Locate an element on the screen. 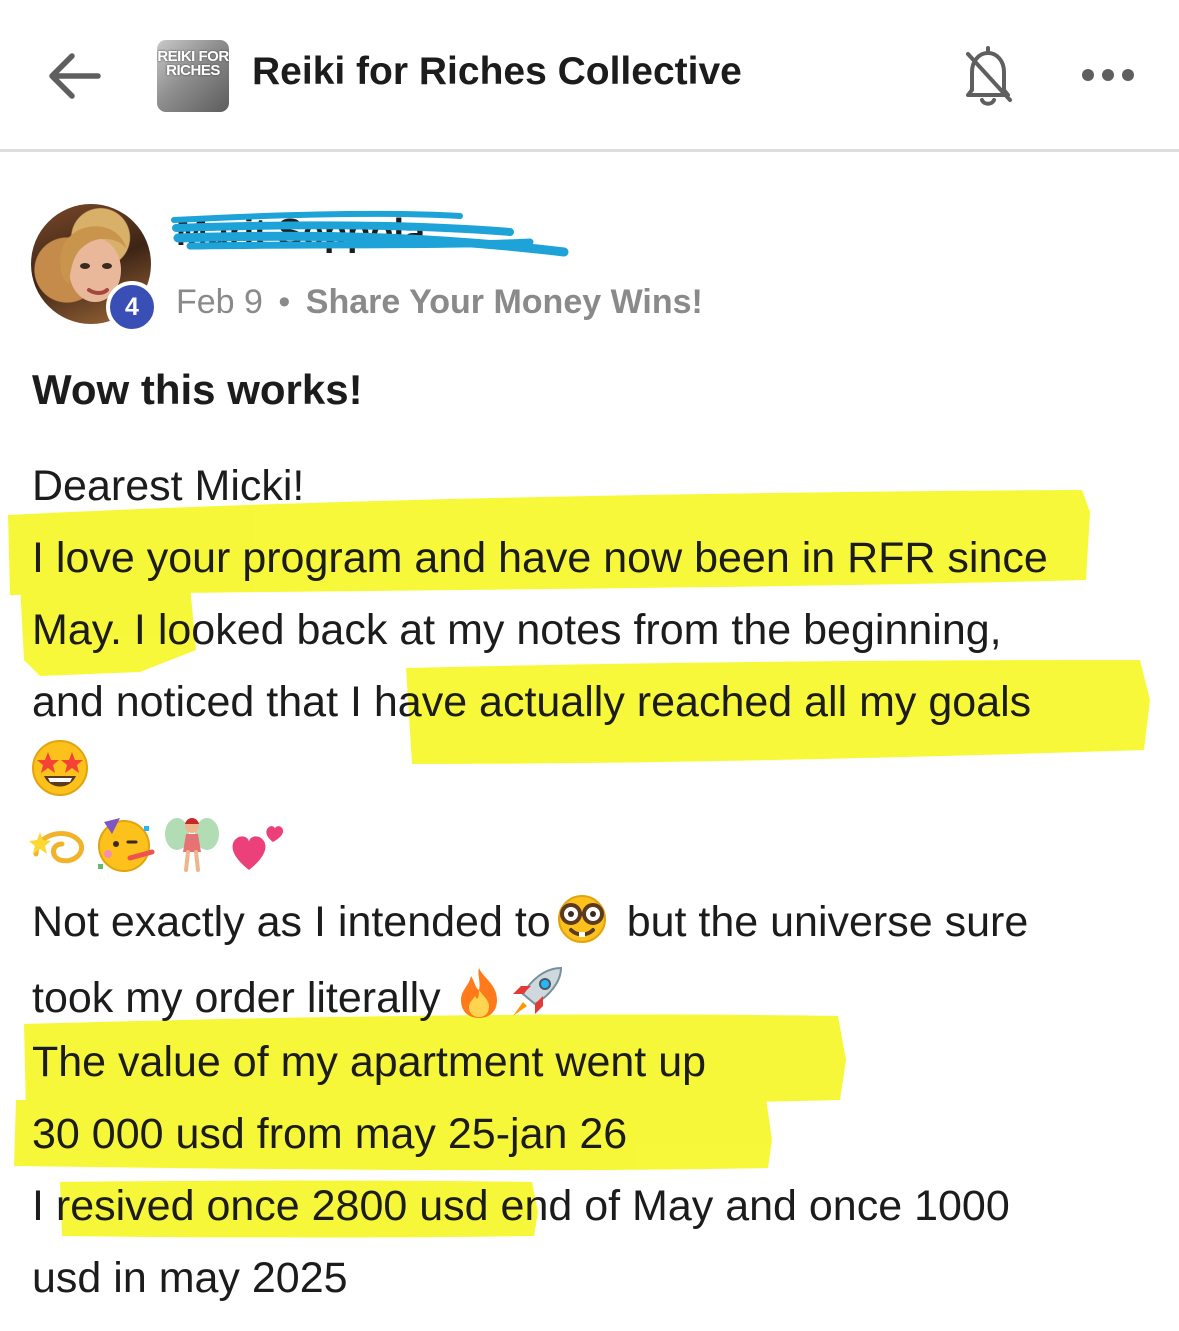 This screenshot has width=1179, height=1331. fire-emoji is located at coordinates (478, 993).